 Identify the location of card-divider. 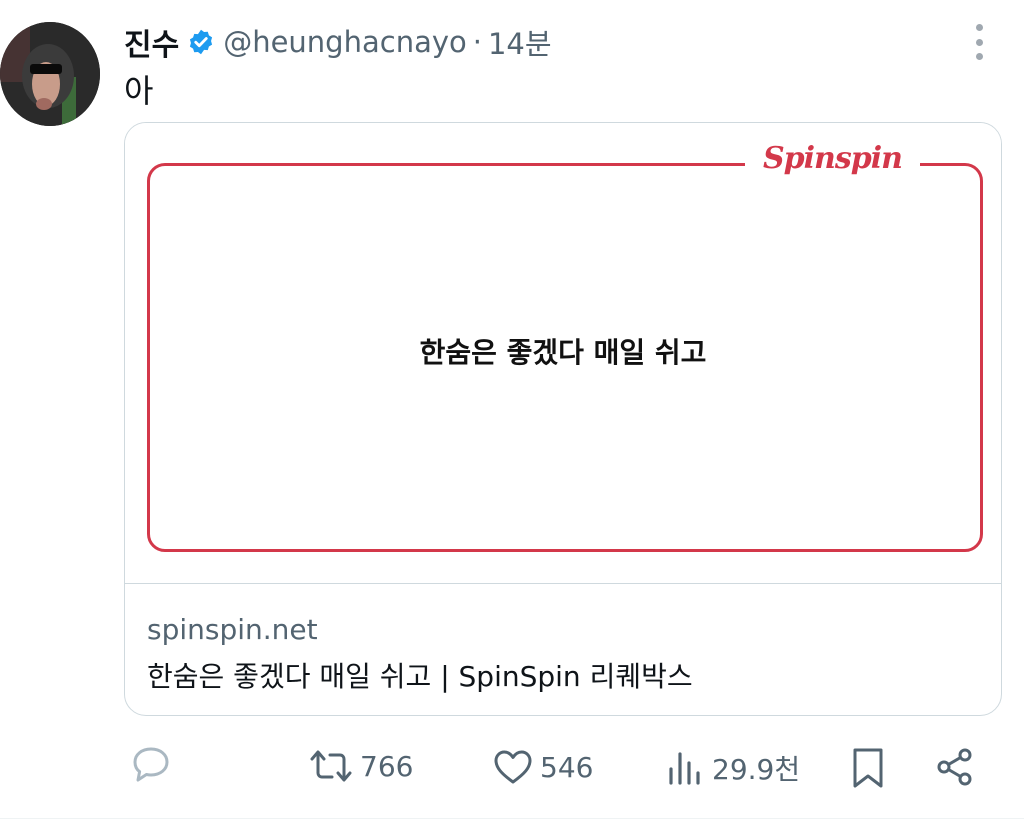
(563, 583).